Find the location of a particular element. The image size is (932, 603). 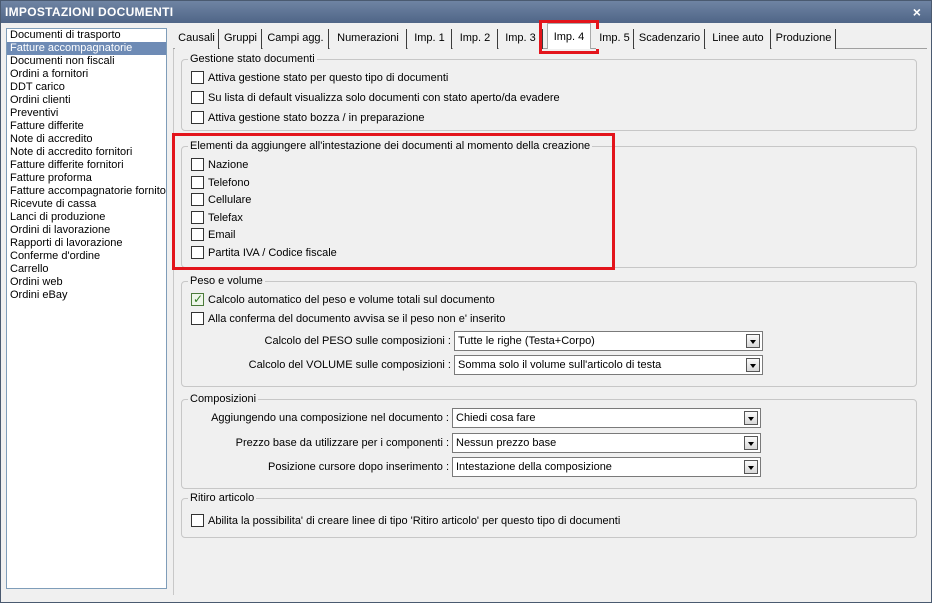

group-legend: Composizioni is located at coordinates (223, 399).